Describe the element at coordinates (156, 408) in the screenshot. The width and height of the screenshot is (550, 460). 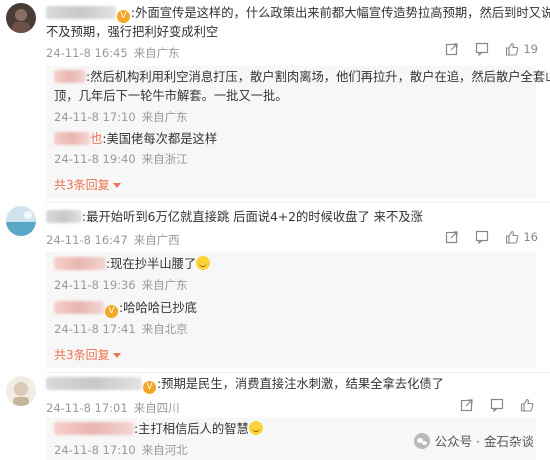
I see `comment-location: 来自四川` at that location.